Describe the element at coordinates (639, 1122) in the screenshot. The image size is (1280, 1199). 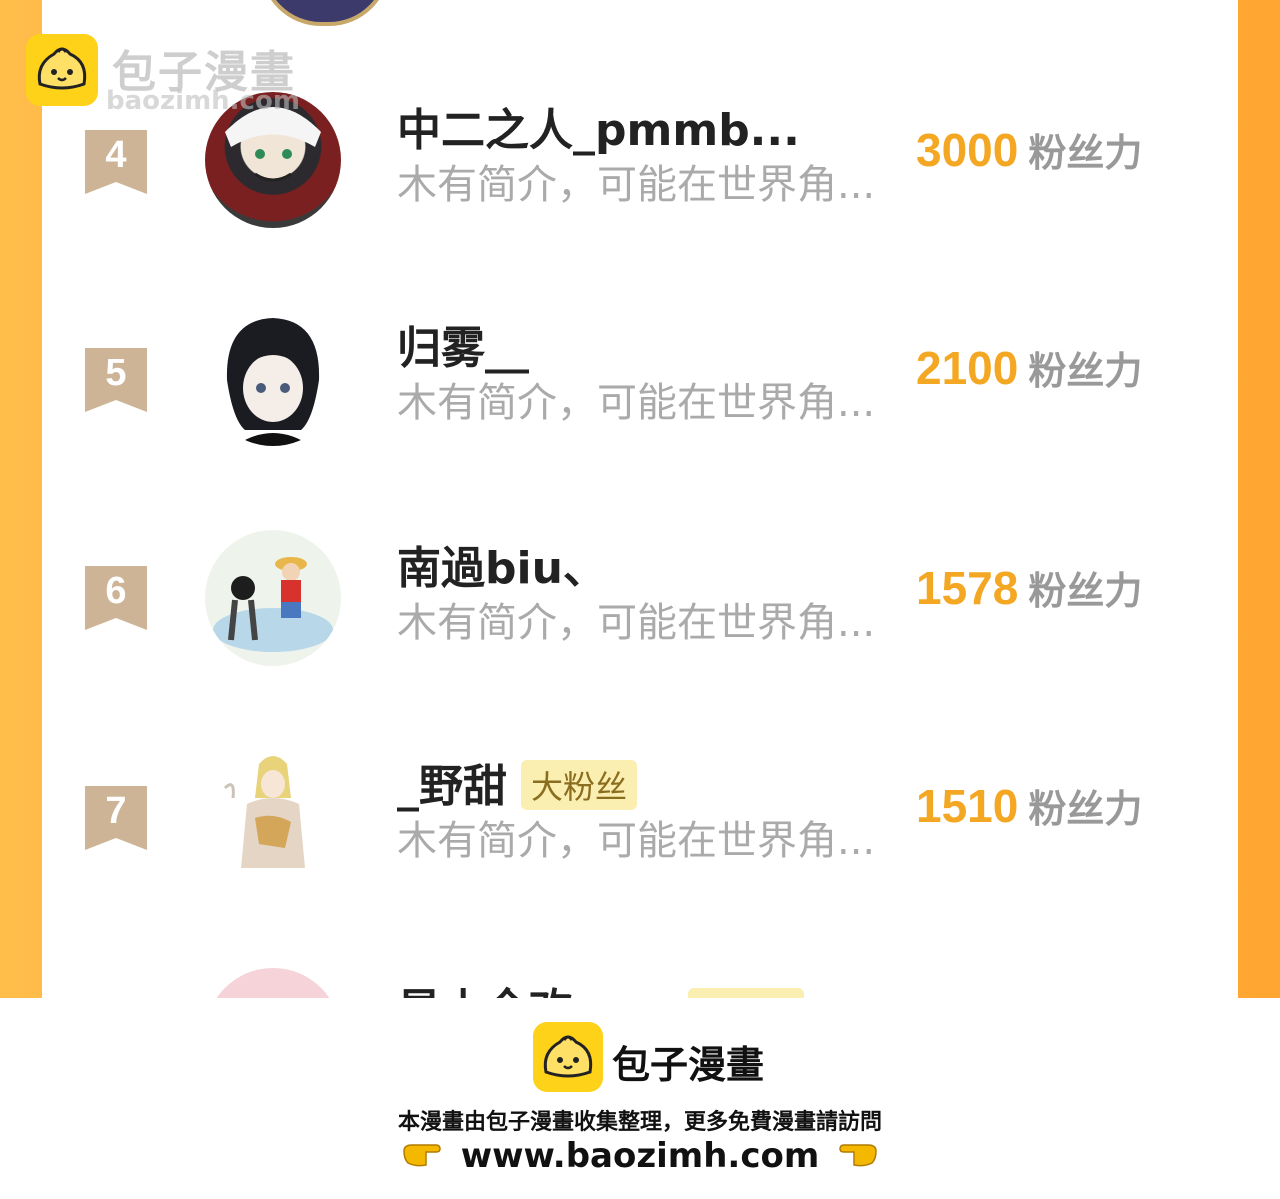
I see `footer-notice: 本漫畫由包子漫畫收集整理，更多免費漫畫請訪問` at that location.